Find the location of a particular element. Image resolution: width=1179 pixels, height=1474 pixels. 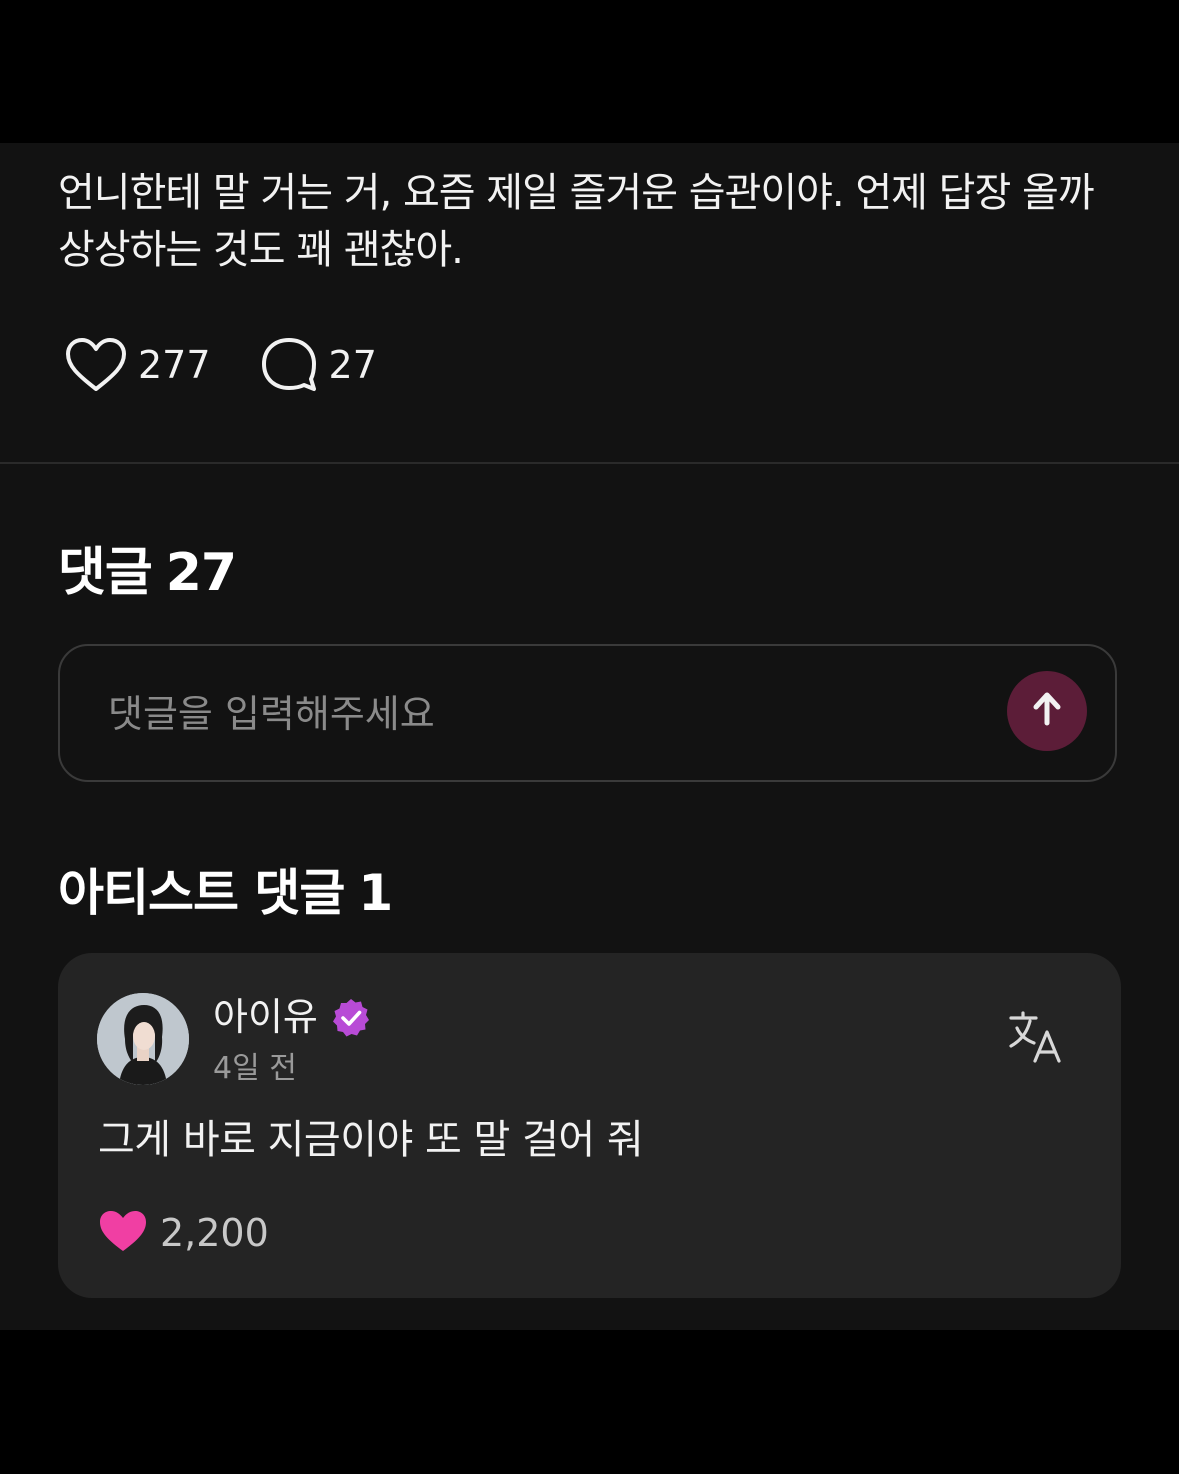

comment-input is located at coordinates (548, 714).